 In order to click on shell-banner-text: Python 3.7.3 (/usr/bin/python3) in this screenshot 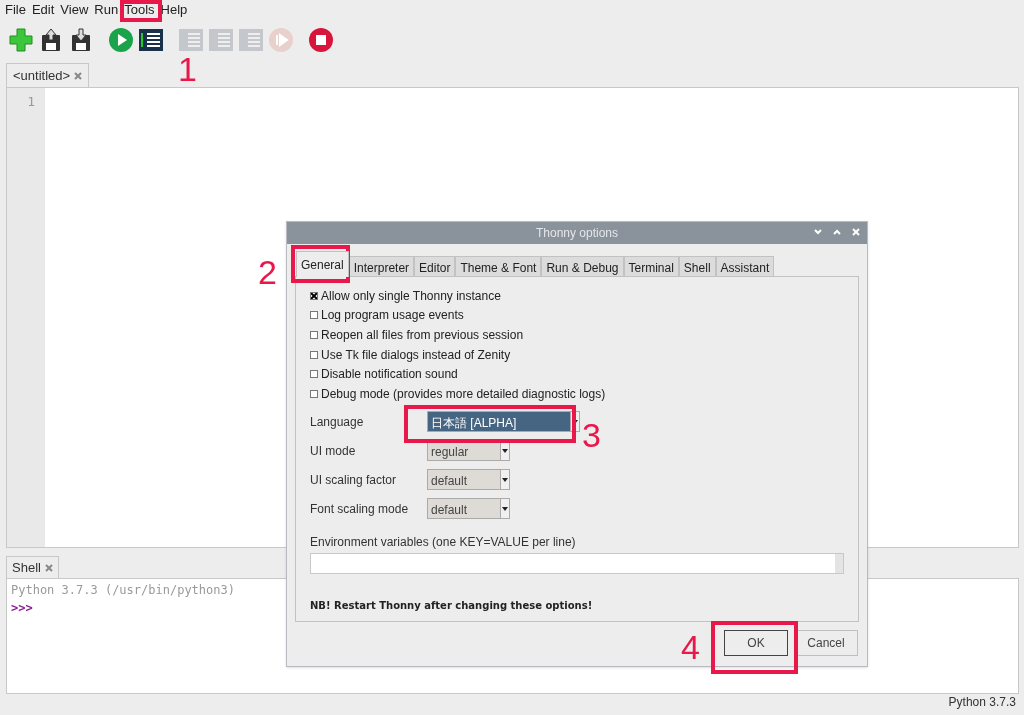, I will do `click(123, 590)`.